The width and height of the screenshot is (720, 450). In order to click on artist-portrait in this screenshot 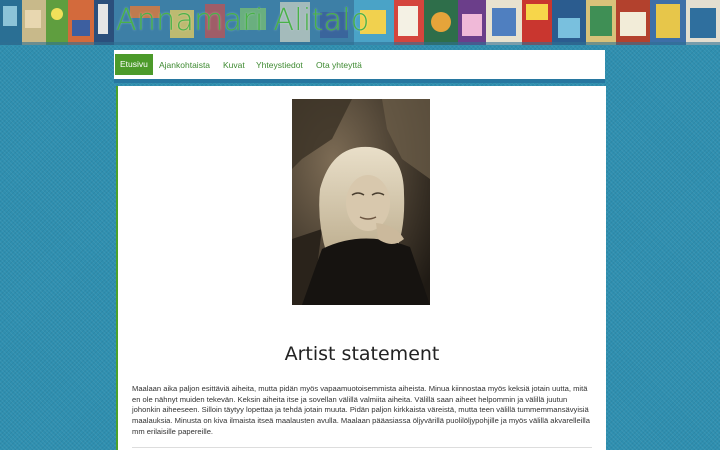, I will do `click(361, 202)`.